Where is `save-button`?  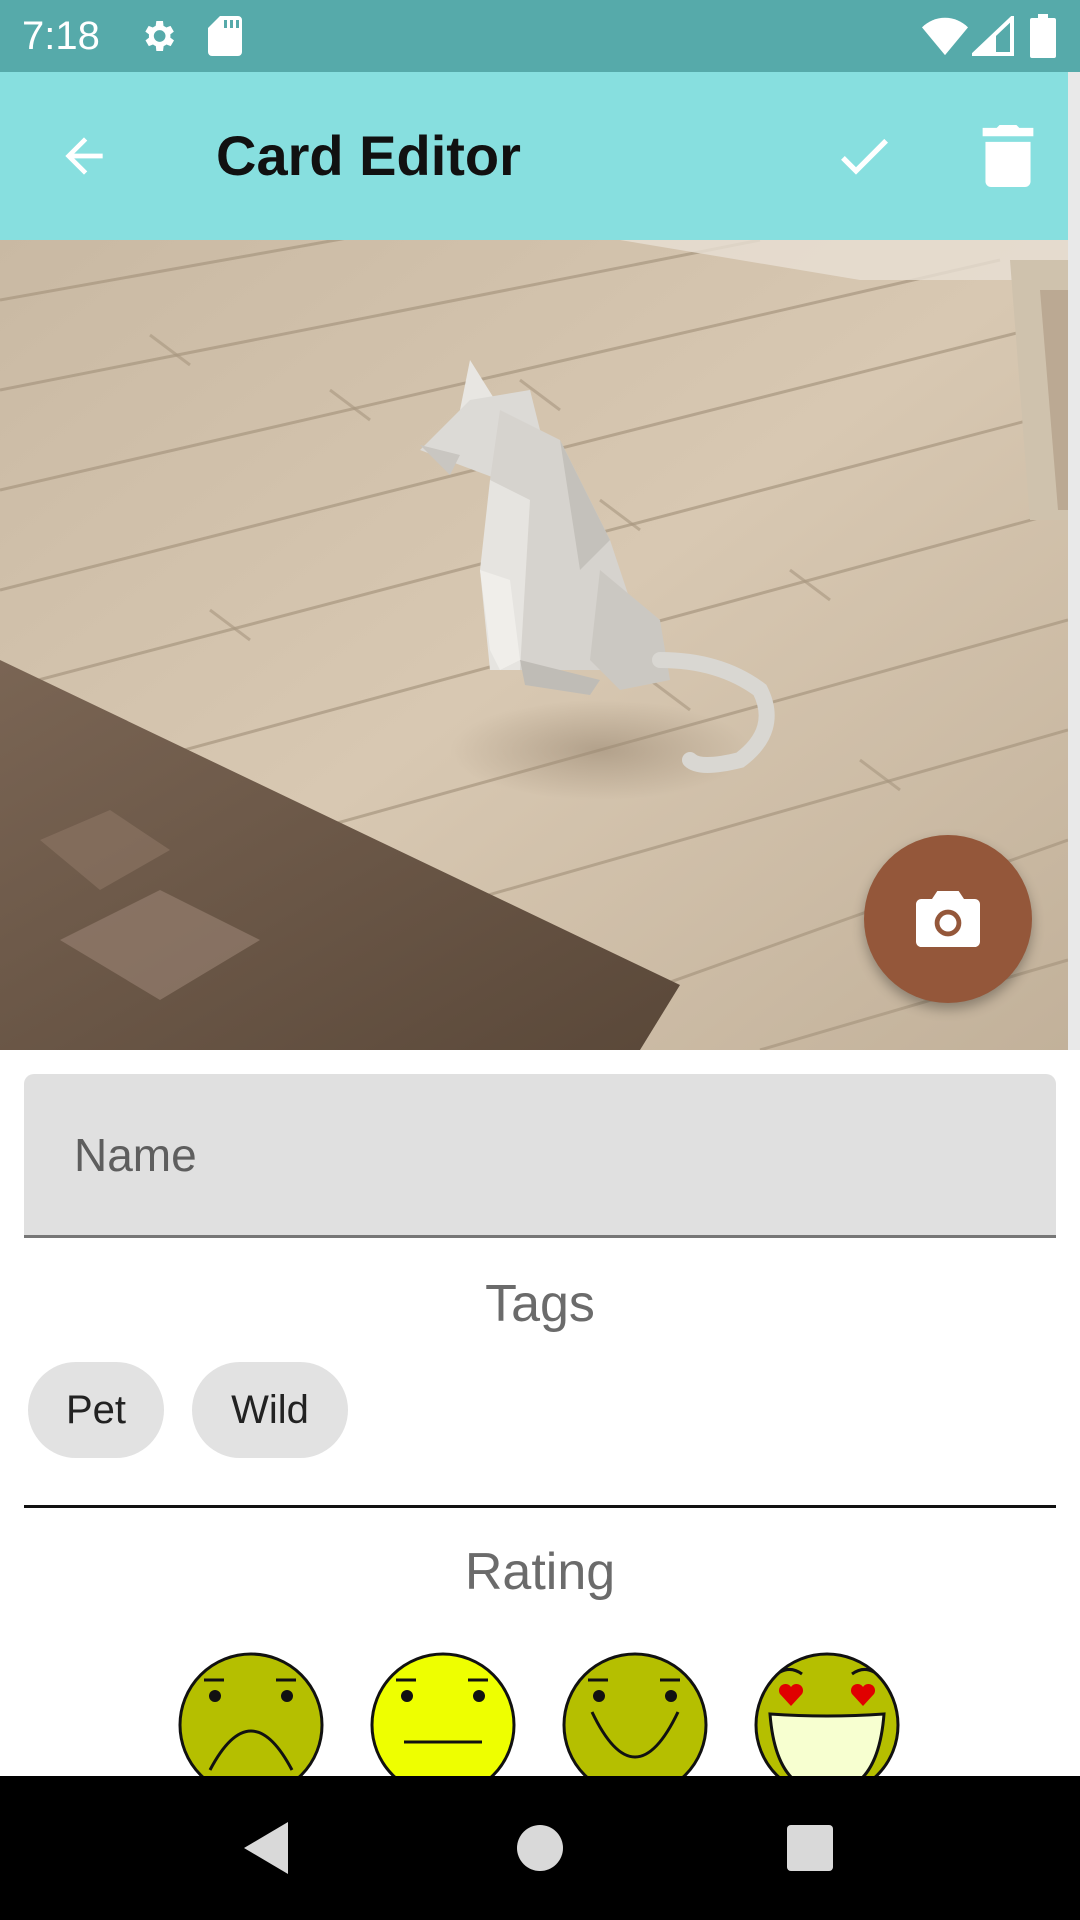 save-button is located at coordinates (864, 156).